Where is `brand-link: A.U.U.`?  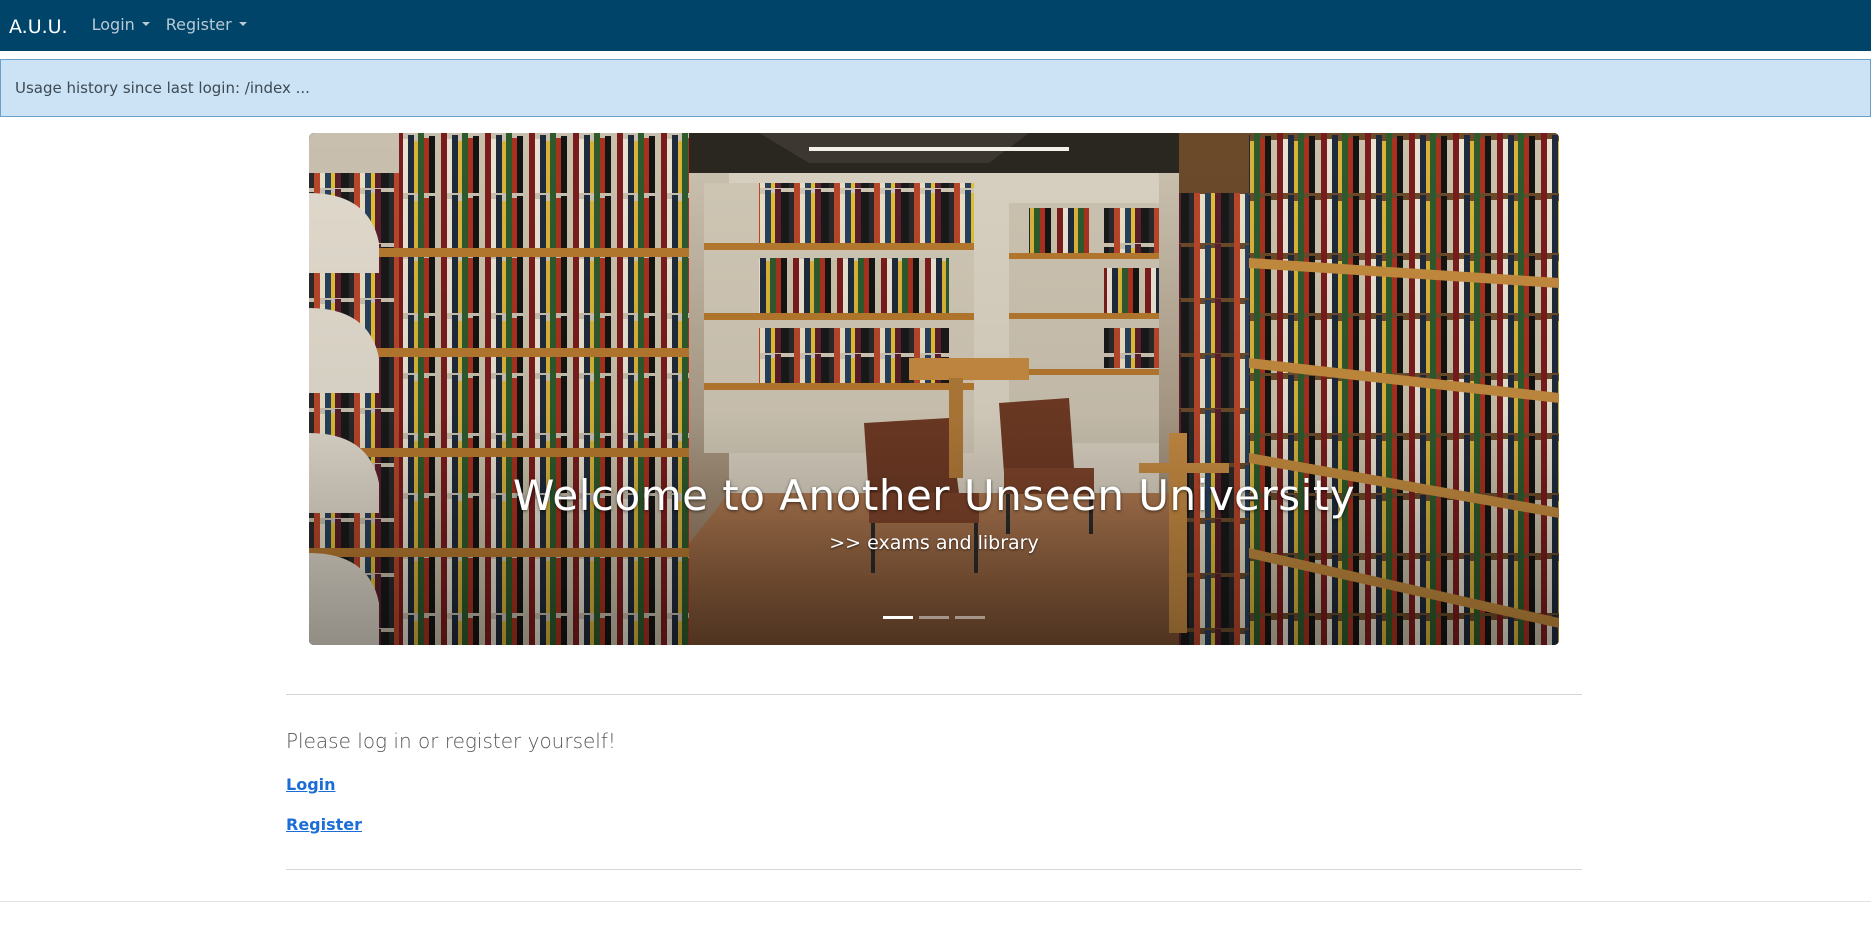 brand-link: A.U.U. is located at coordinates (38, 27).